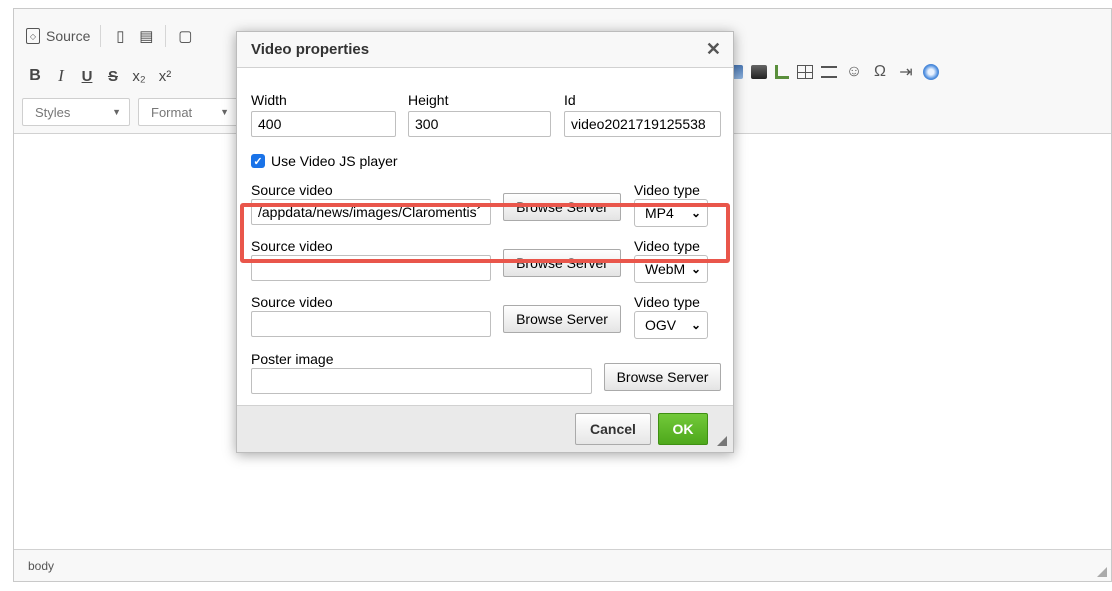  Describe the element at coordinates (61, 76) in the screenshot. I see `italic-button: I` at that location.